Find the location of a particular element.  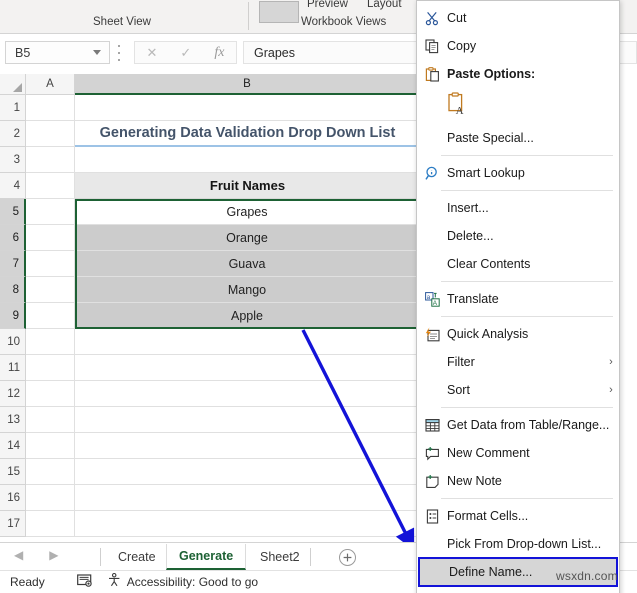

context-menu-item-cut: Cut is located at coordinates (518, 18).